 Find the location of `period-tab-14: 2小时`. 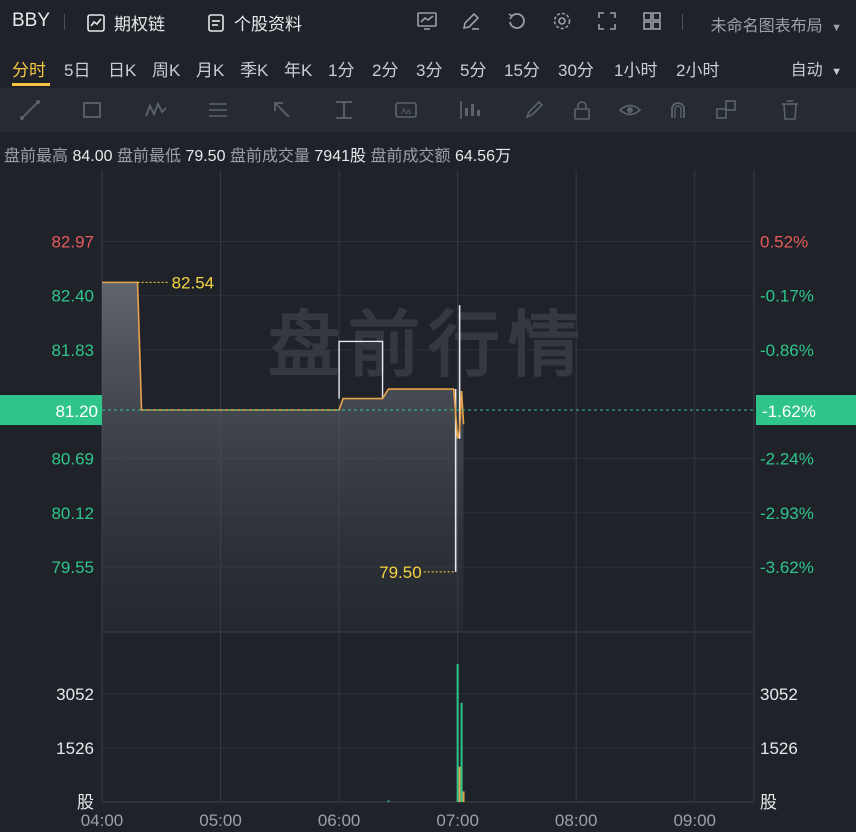

period-tab-14: 2小时 is located at coordinates (697, 68).